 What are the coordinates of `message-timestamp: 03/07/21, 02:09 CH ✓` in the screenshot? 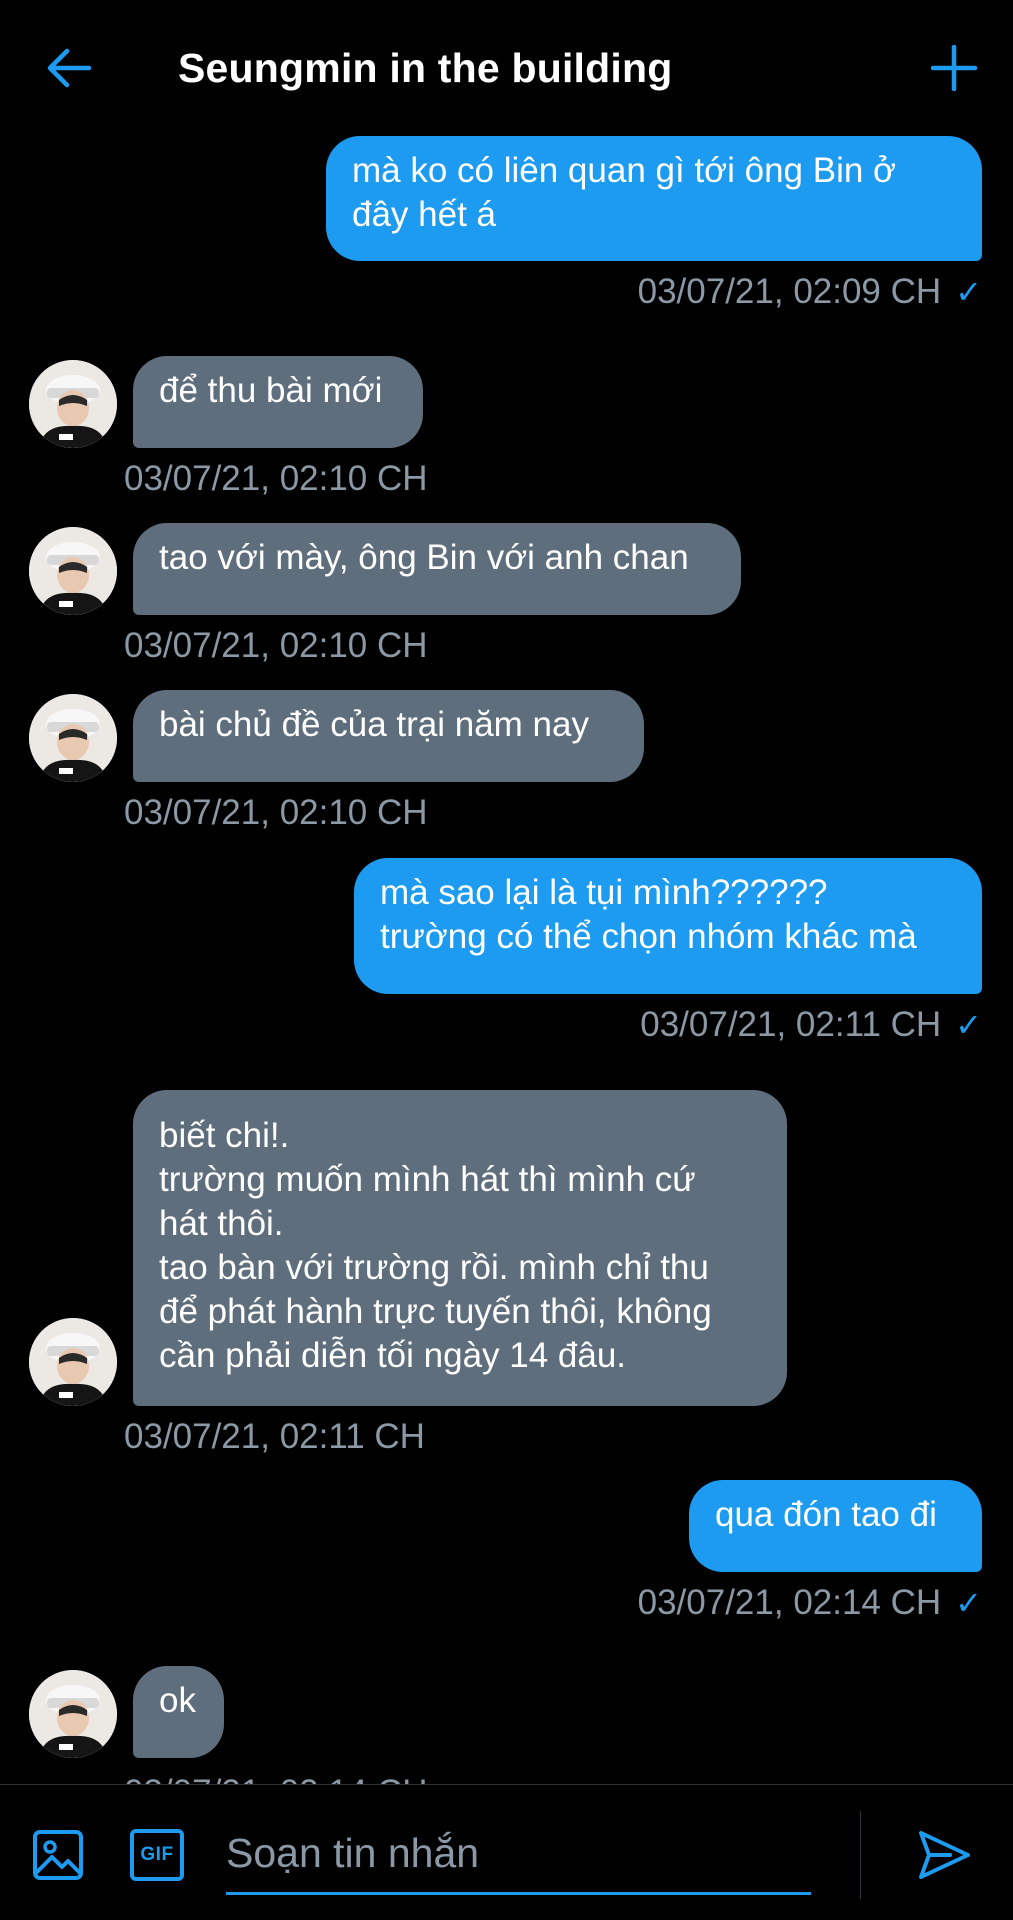 It's located at (810, 292).